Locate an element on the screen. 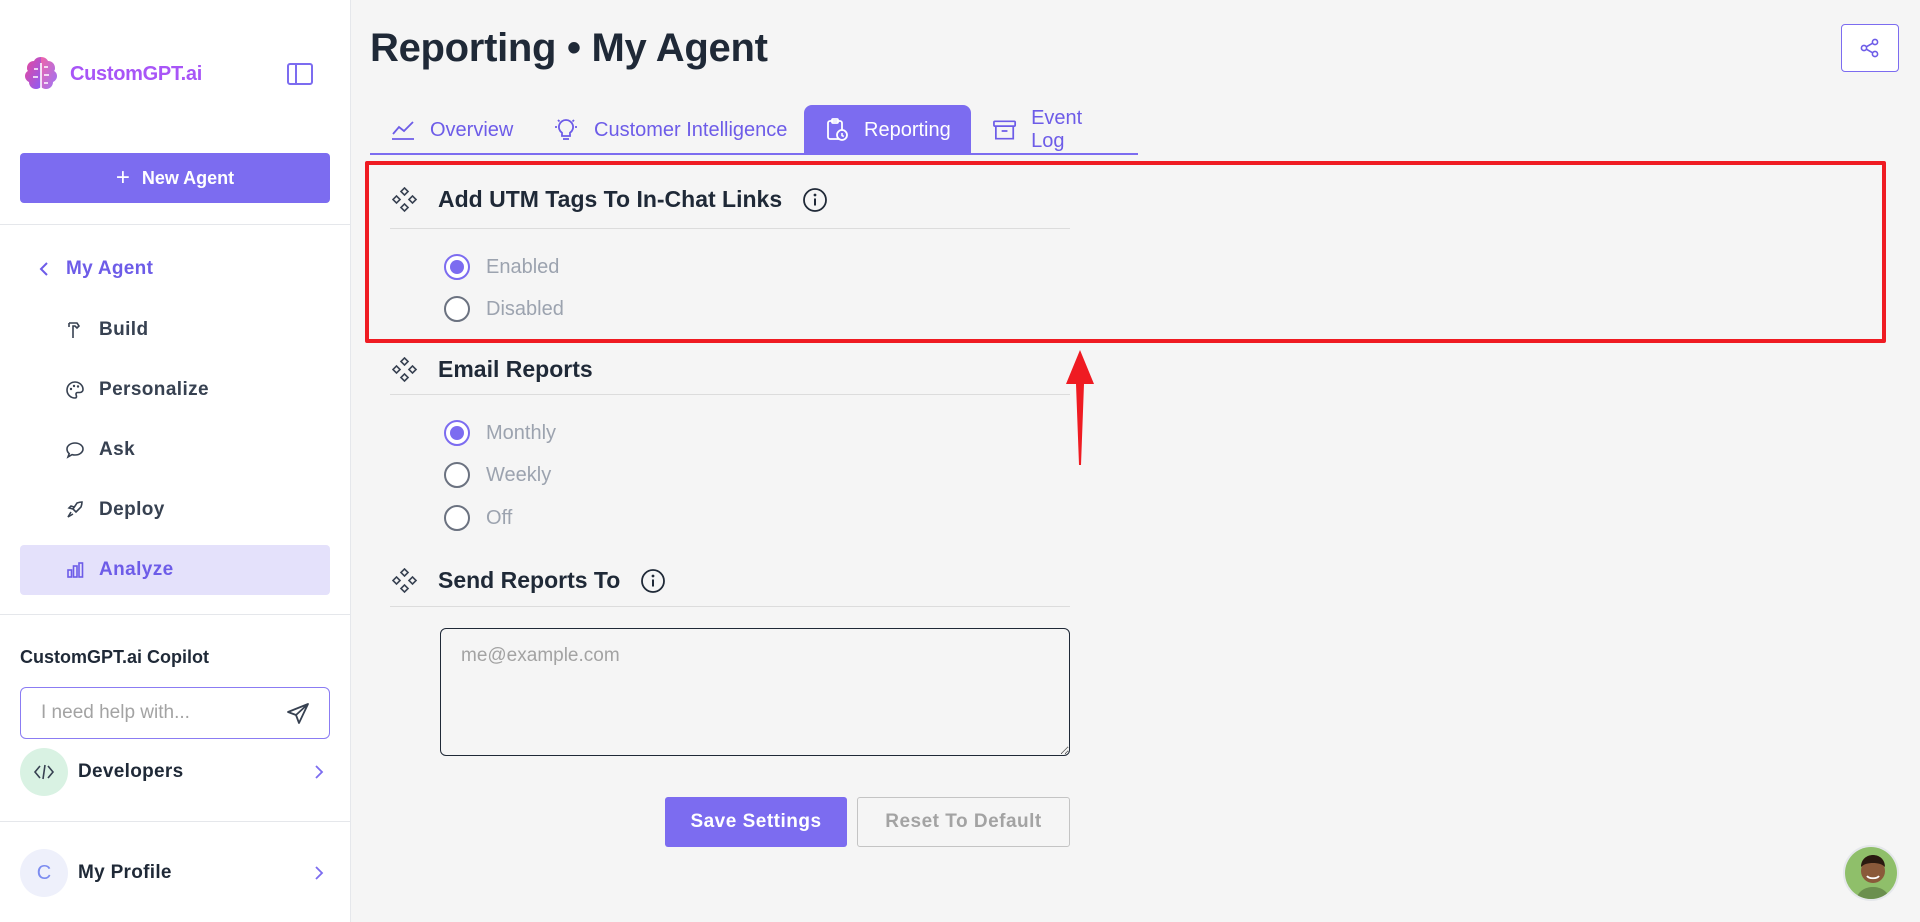 The width and height of the screenshot is (1920, 922). tab-label: Reporting is located at coordinates (907, 129).